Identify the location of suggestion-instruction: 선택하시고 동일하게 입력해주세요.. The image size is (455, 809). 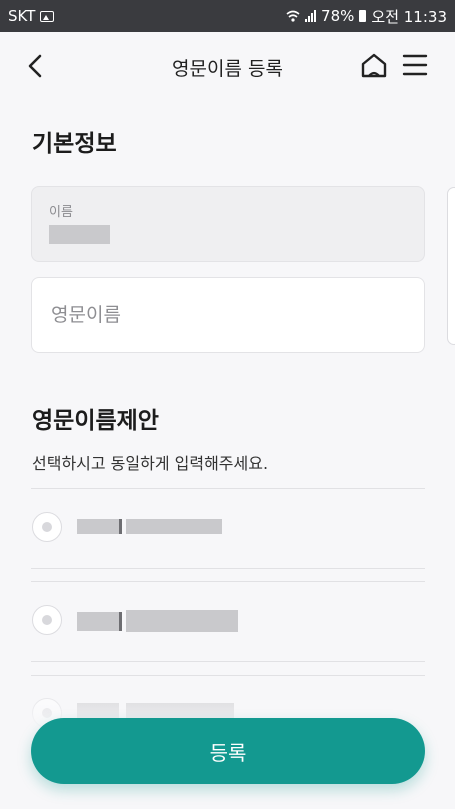
(150, 463).